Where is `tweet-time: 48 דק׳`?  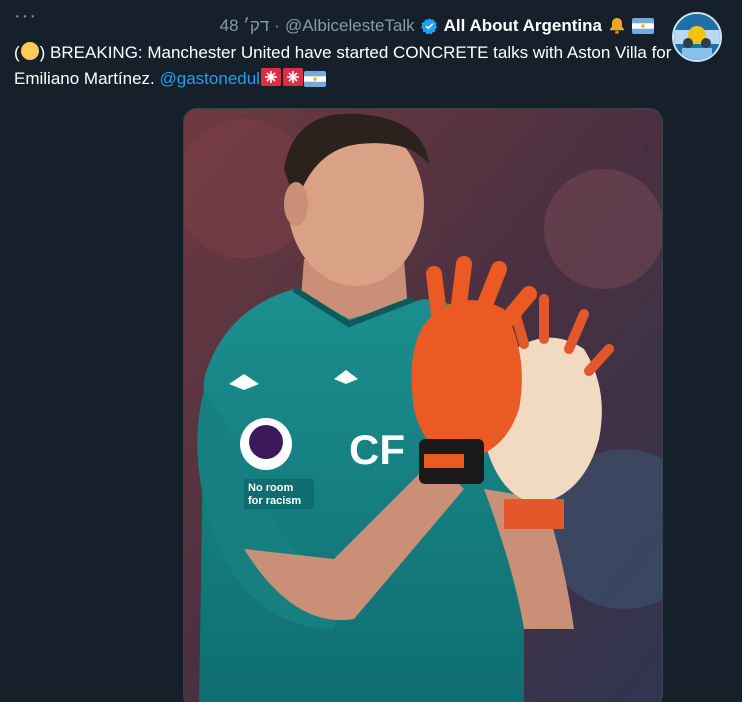
tweet-time: 48 דק׳ is located at coordinates (245, 26).